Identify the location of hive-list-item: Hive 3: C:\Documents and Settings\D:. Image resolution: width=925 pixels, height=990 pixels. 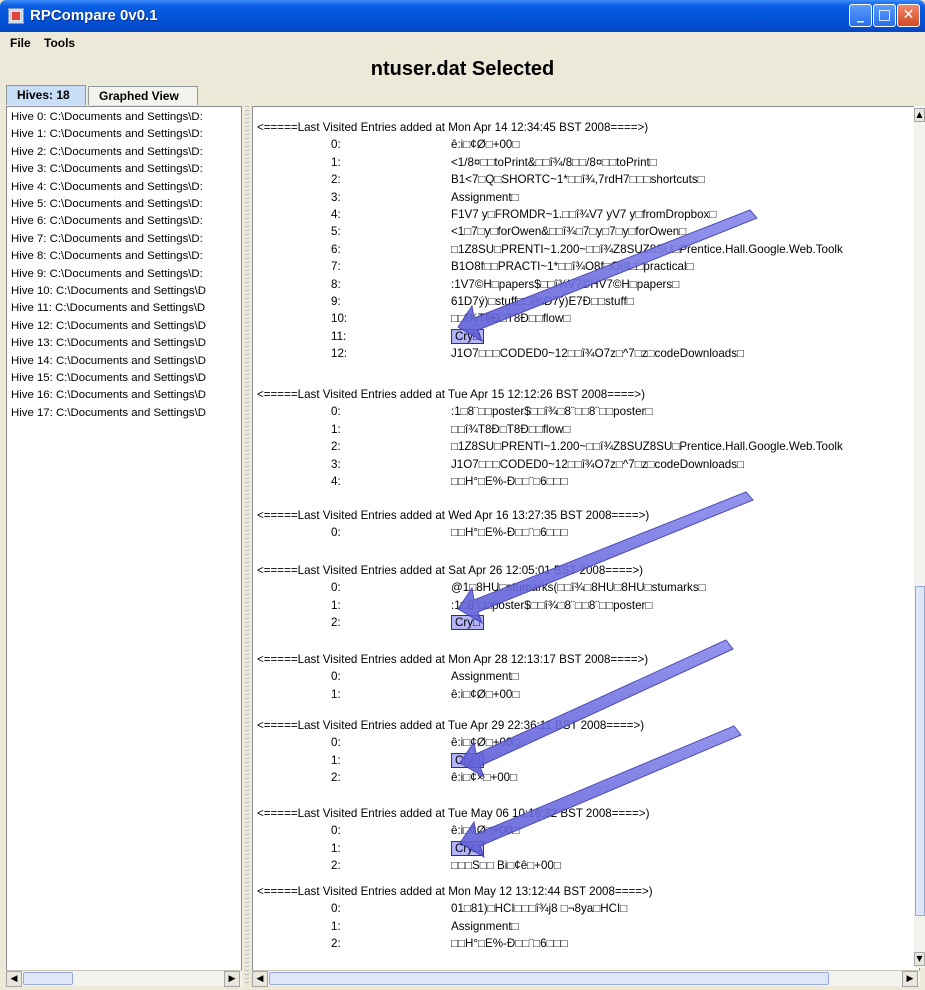
(107, 169).